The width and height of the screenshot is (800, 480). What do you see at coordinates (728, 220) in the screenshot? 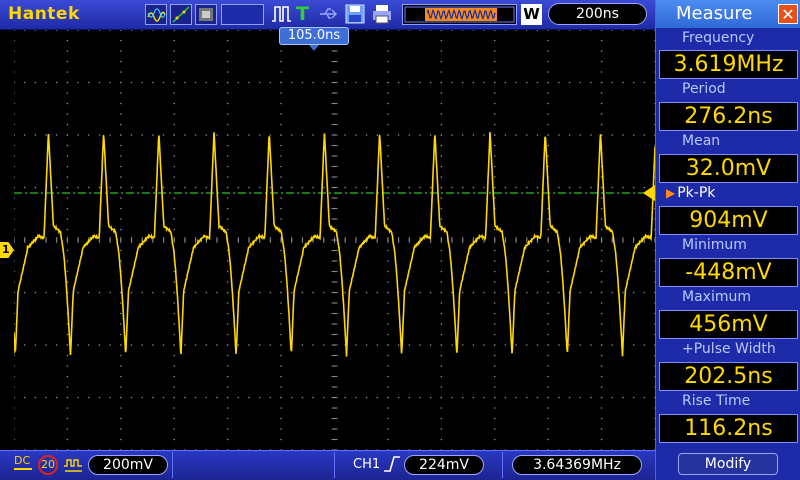
I see `measure-value-pkpk: 904mV` at bounding box center [728, 220].